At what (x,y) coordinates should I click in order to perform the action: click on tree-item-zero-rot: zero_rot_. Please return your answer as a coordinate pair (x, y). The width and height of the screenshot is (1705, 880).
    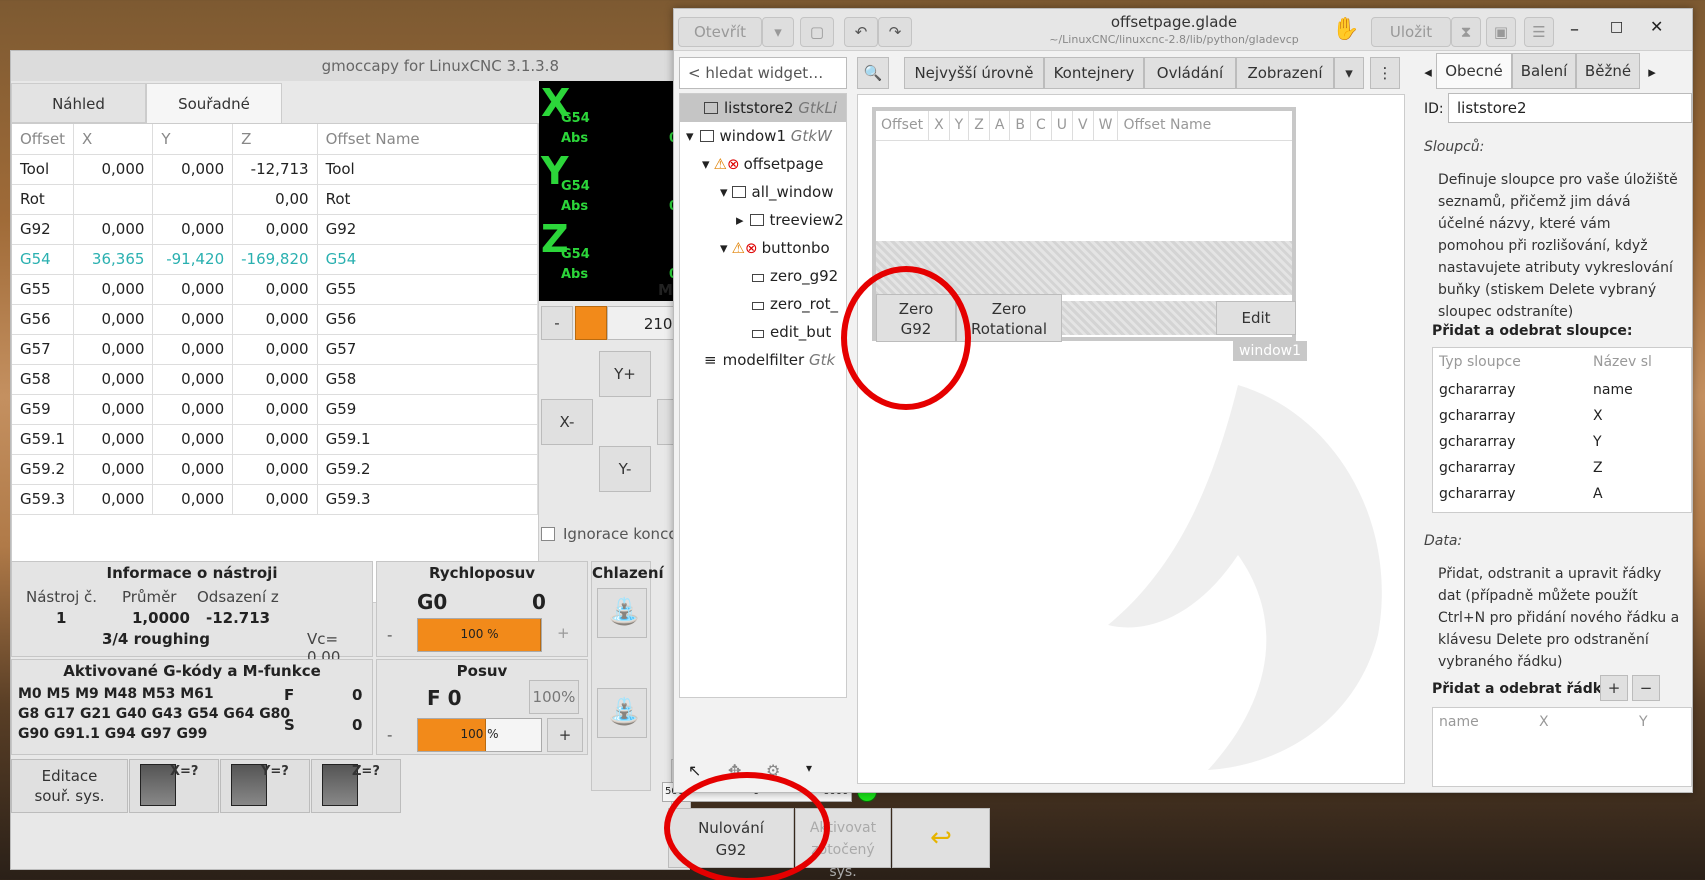
    Looking at the image, I should click on (763, 304).